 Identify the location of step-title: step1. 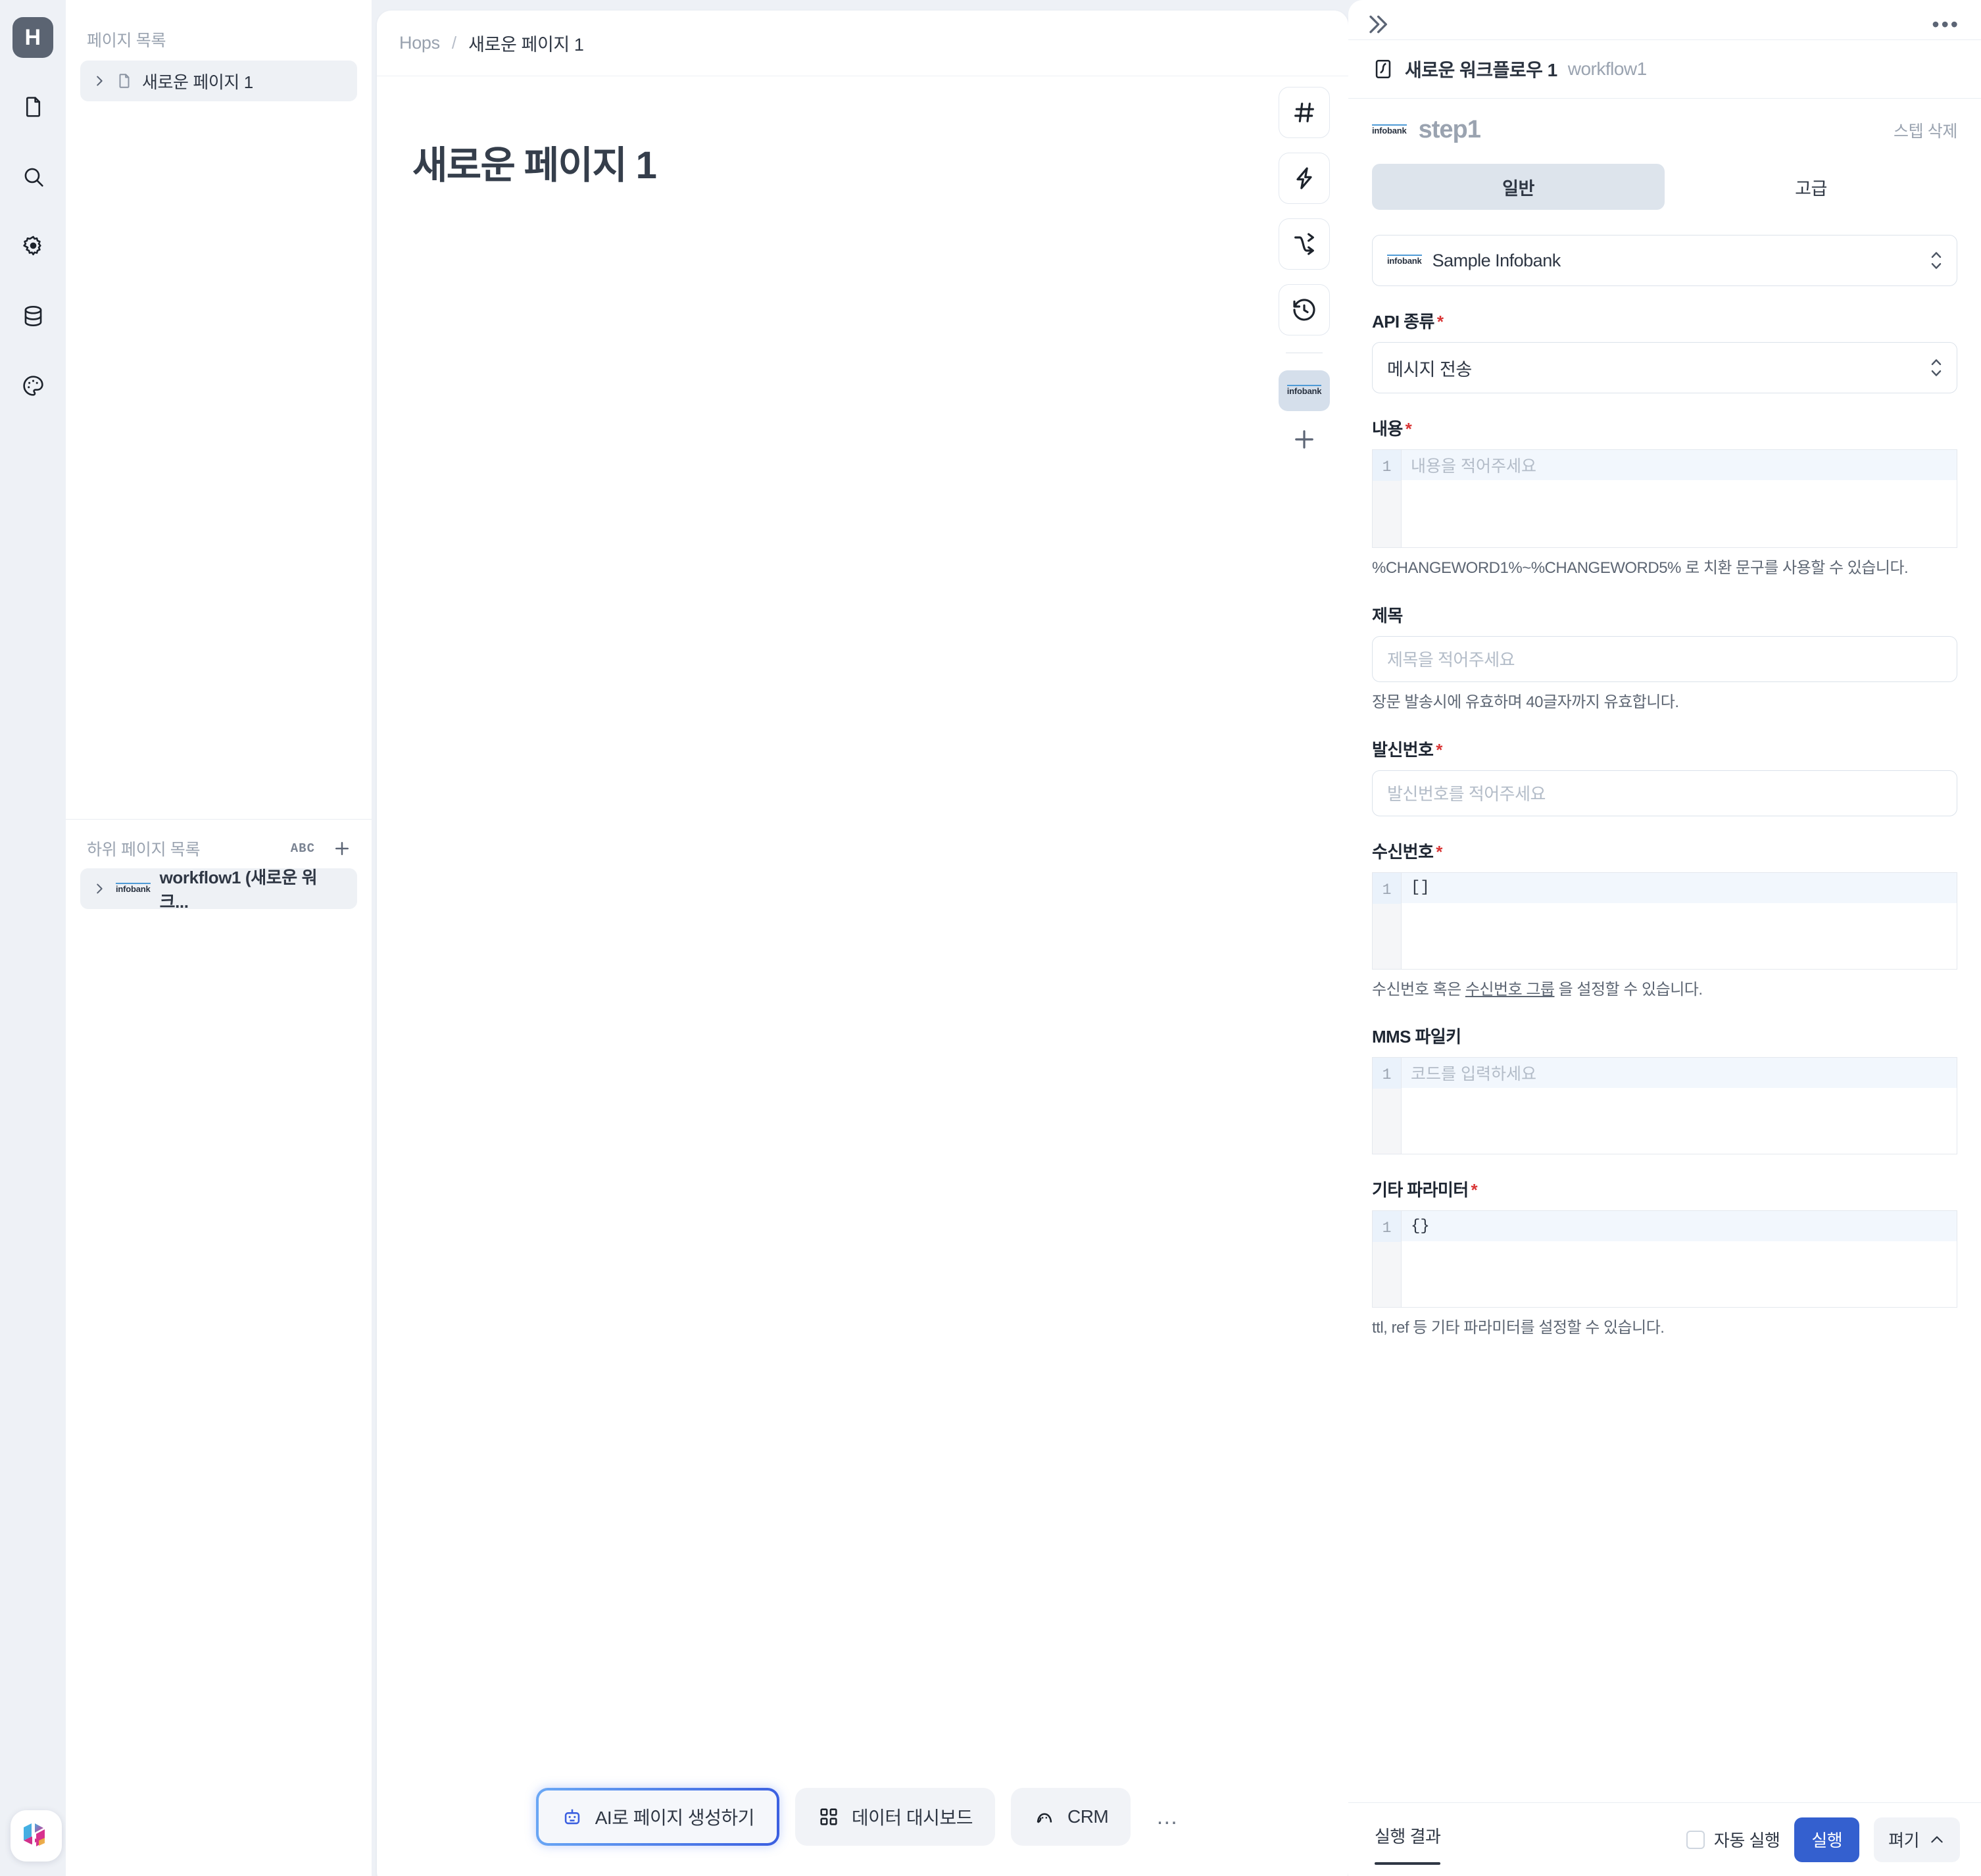
(1656, 130).